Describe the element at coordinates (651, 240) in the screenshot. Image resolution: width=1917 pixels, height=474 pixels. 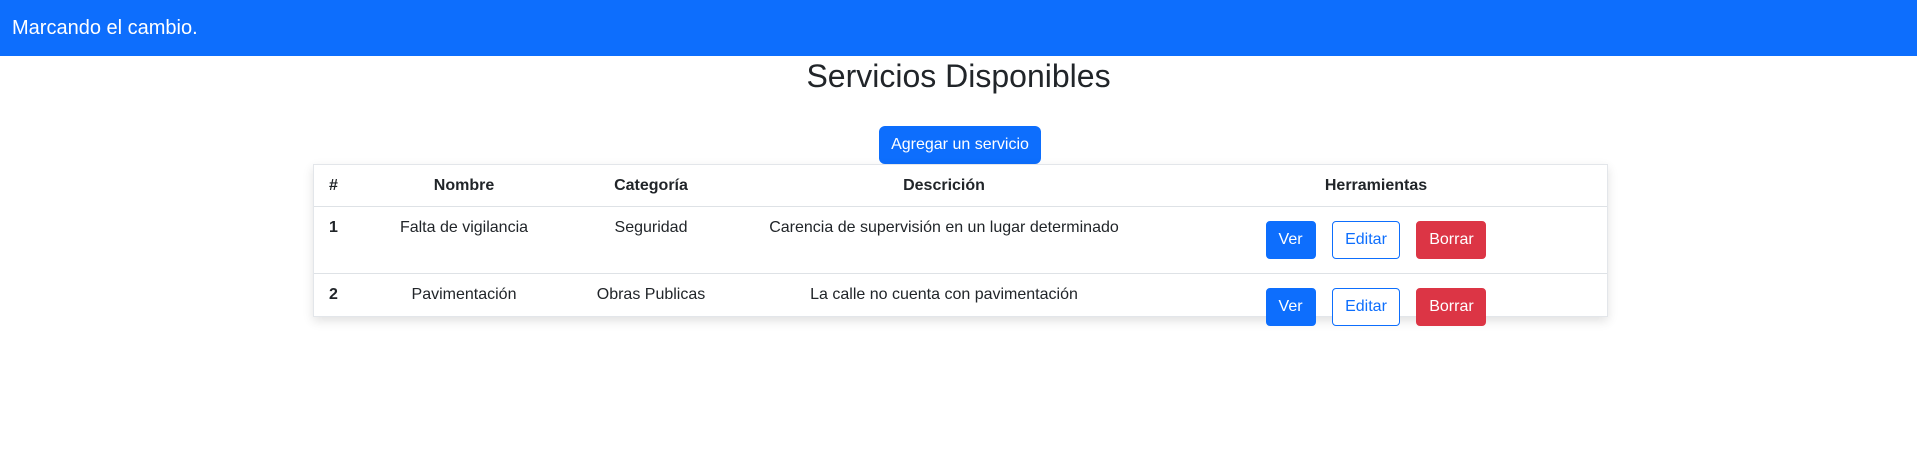
I see `row-categoria: Seguridad` at that location.